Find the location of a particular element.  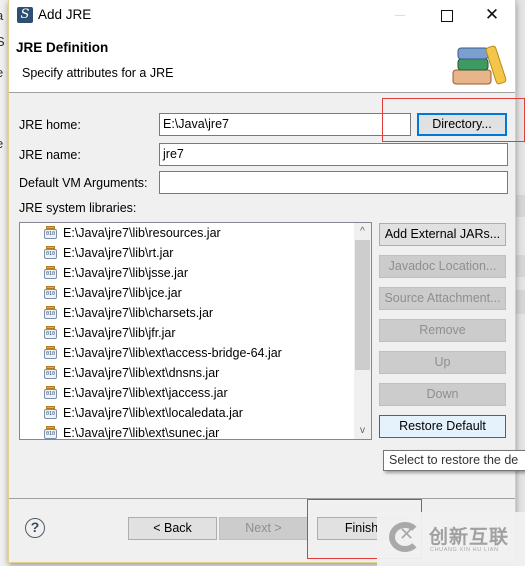

title-bar: S Add JRE ✕ is located at coordinates (262, 15).